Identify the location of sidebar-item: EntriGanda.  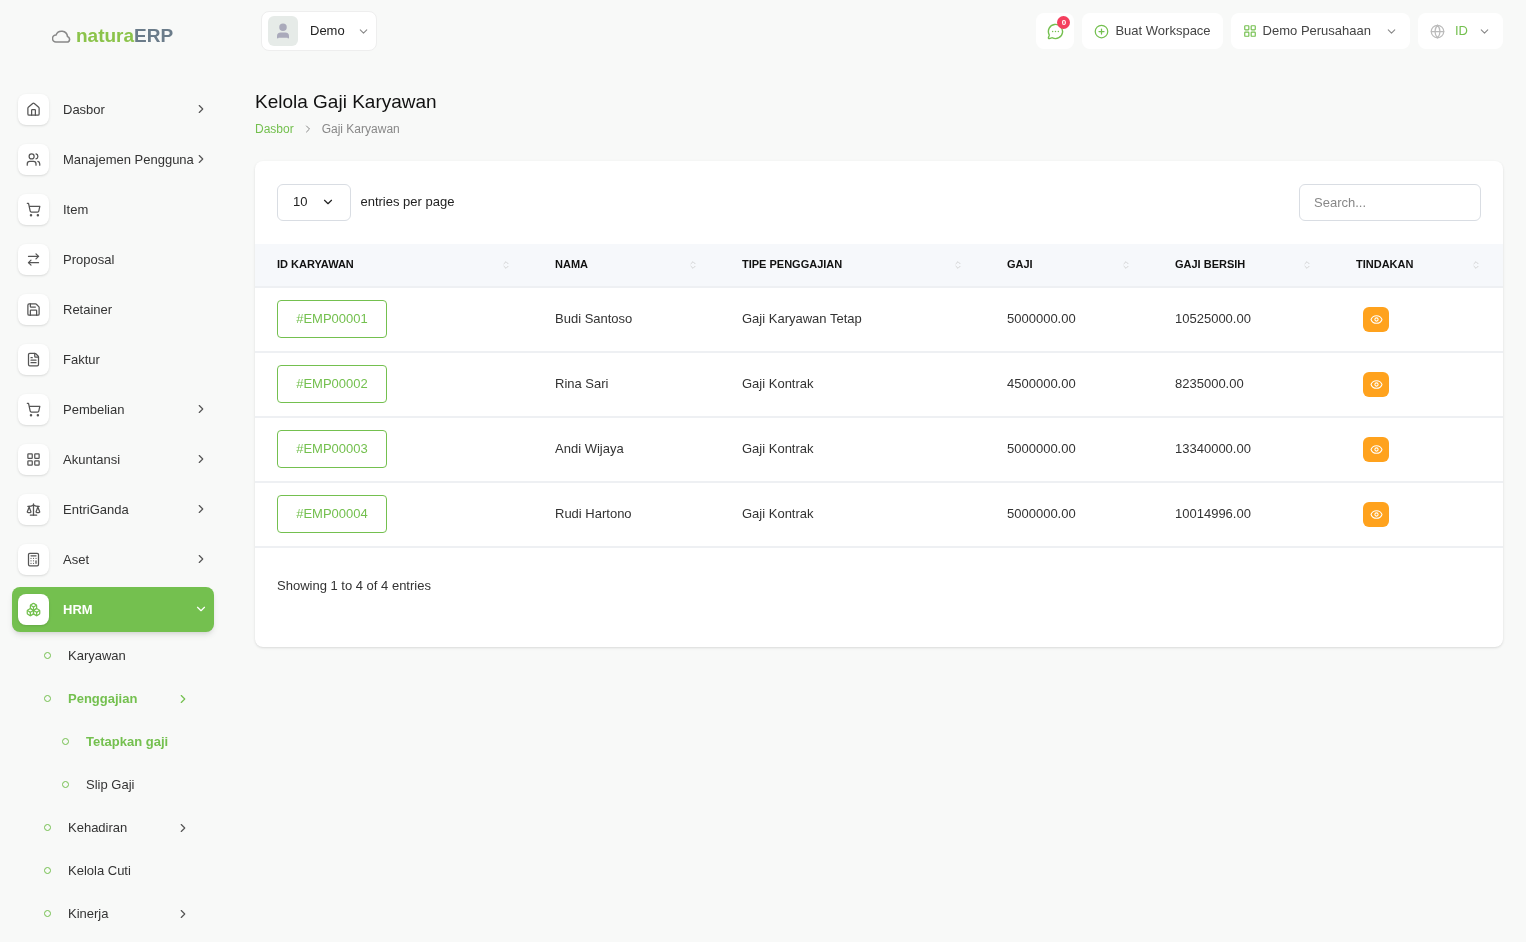
(113, 509).